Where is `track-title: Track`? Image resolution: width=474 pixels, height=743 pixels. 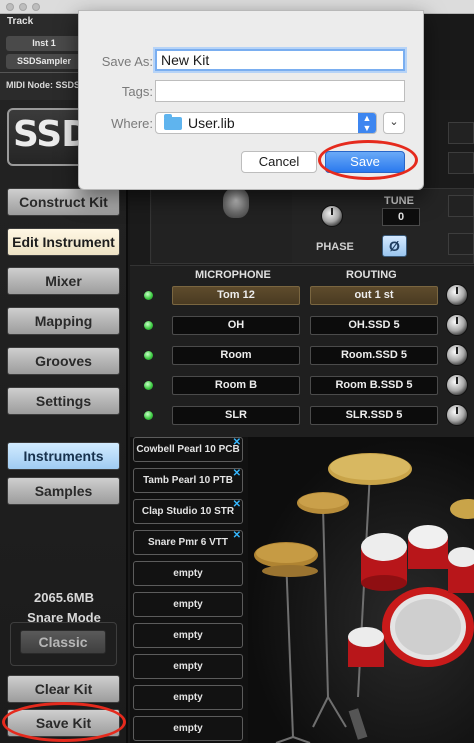 track-title: Track is located at coordinates (20, 21).